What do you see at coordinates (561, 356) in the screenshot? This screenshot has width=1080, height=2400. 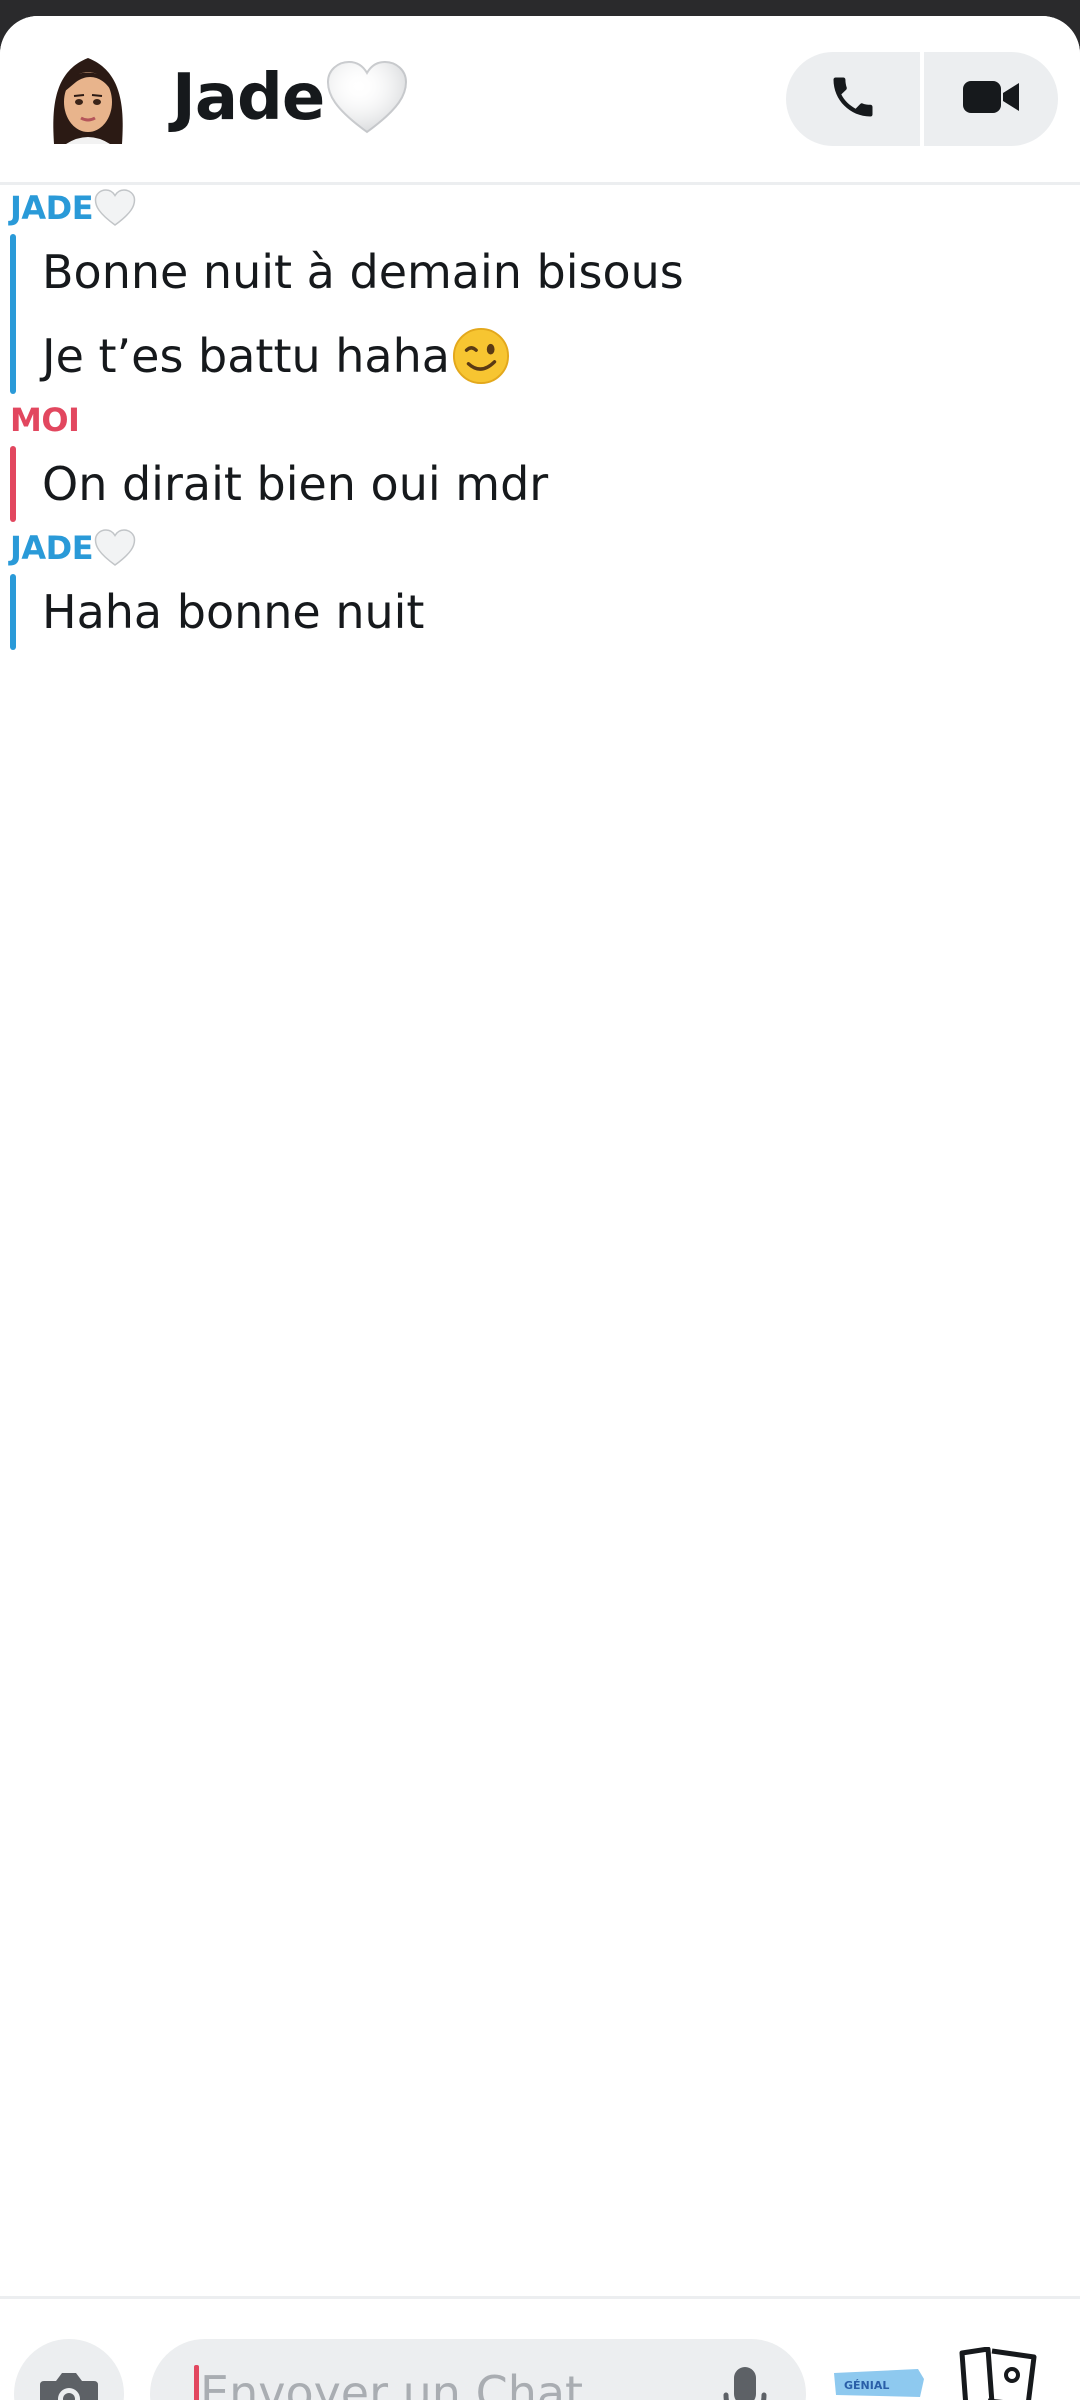 I see `message-text: Je t’es battu haha` at bounding box center [561, 356].